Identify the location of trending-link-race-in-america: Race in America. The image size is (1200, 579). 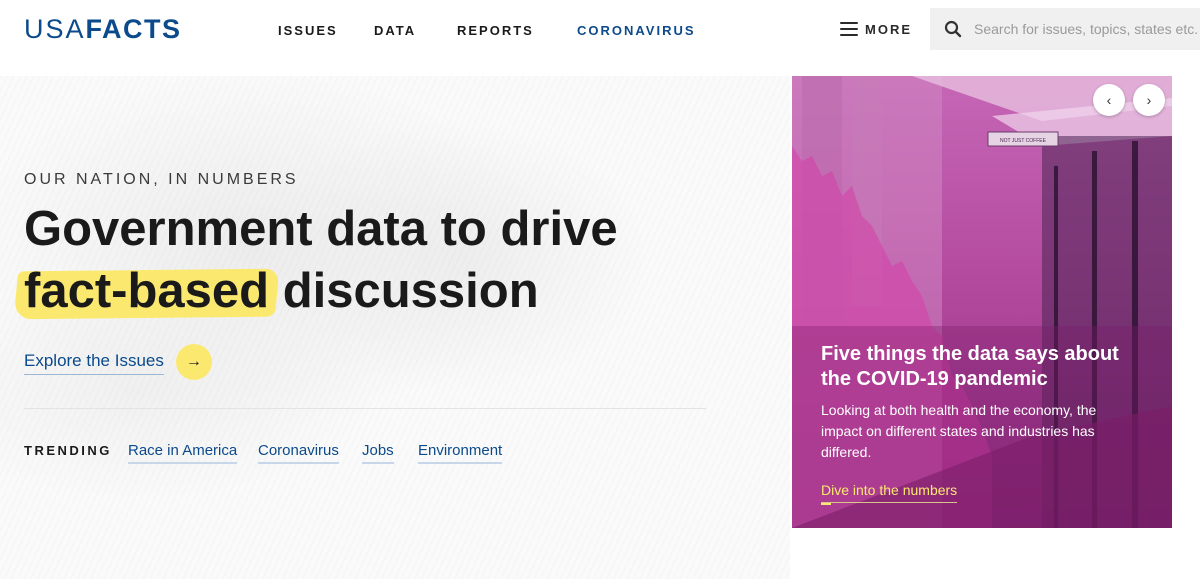
(183, 453).